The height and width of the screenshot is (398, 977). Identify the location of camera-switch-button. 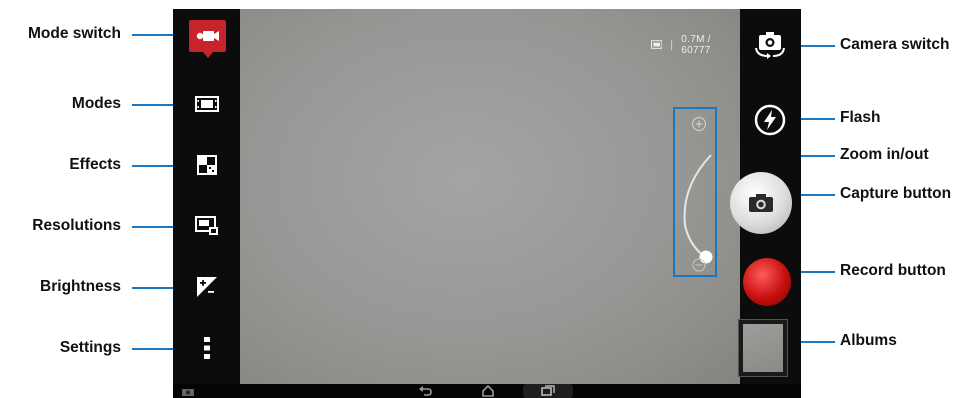
(770, 45).